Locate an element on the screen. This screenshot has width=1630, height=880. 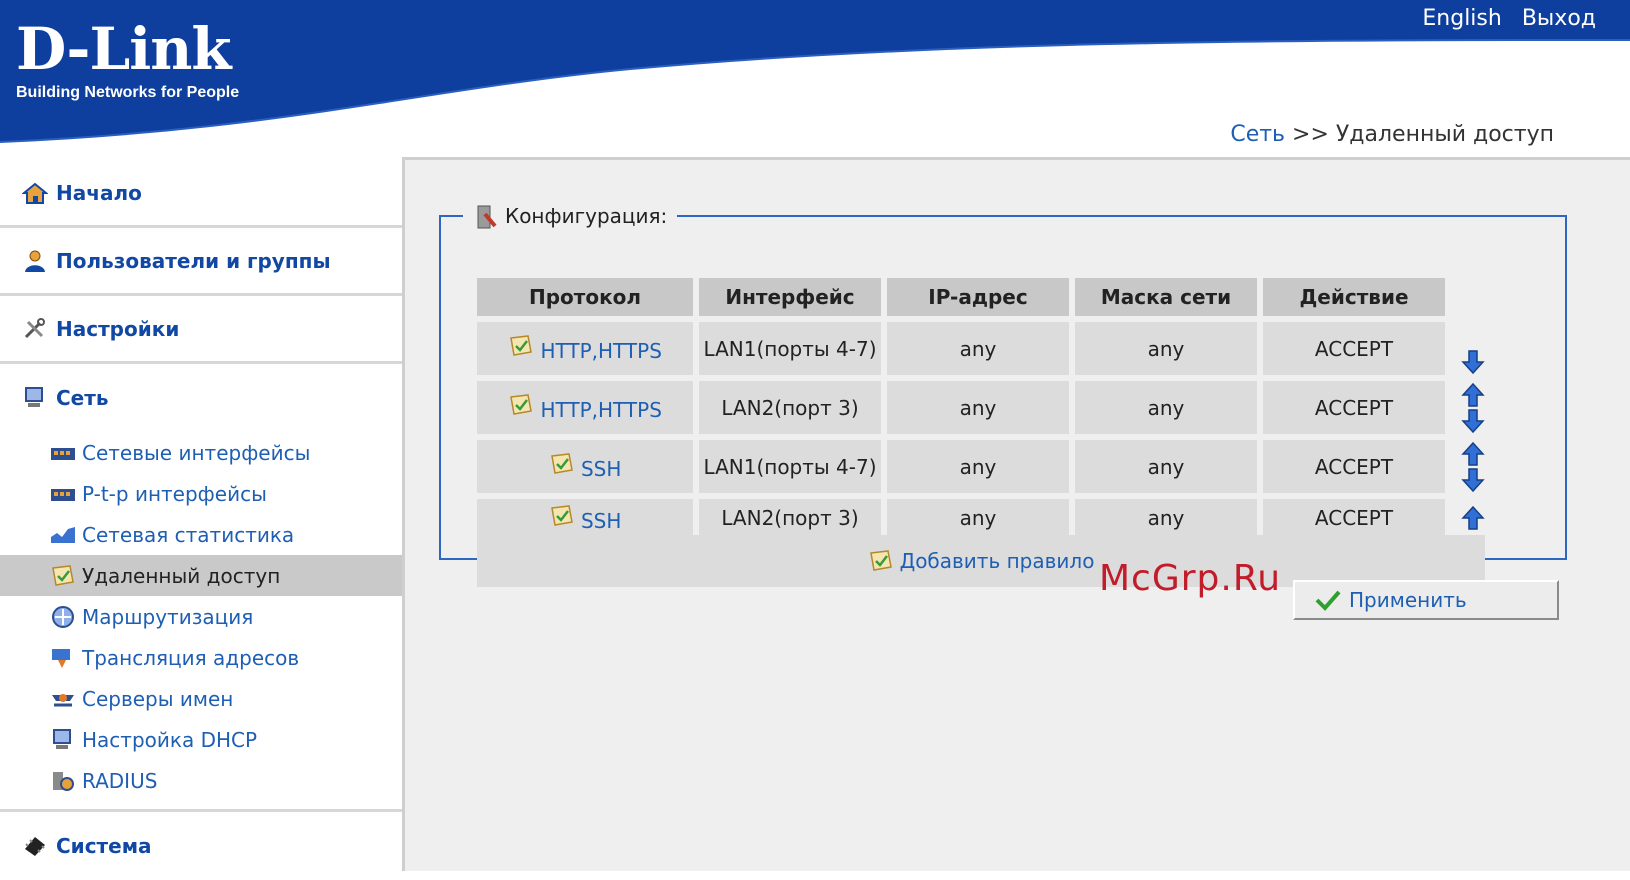
table-row: HTTP,HTTPS LAN2(порт 3) any any ACCEPT is located at coordinates (1009, 407).